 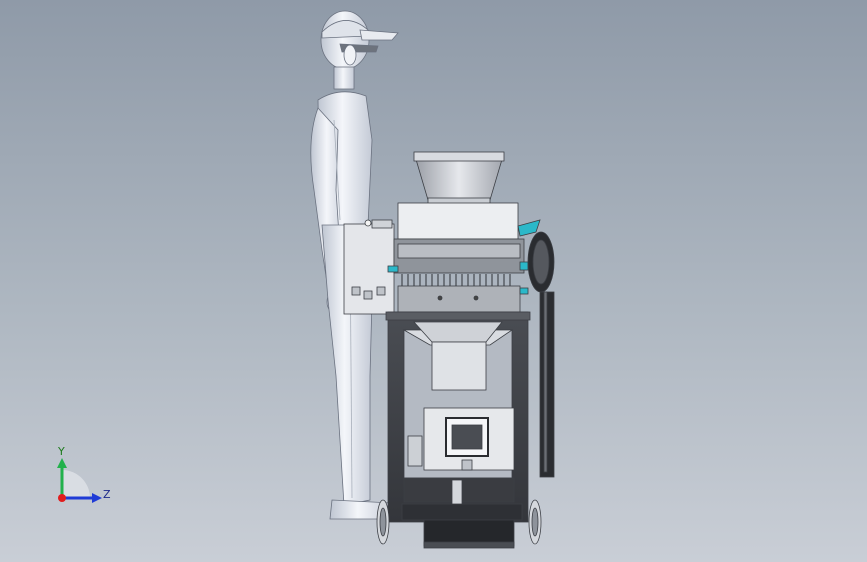 I want to click on upper-housing, so click(x=458, y=221).